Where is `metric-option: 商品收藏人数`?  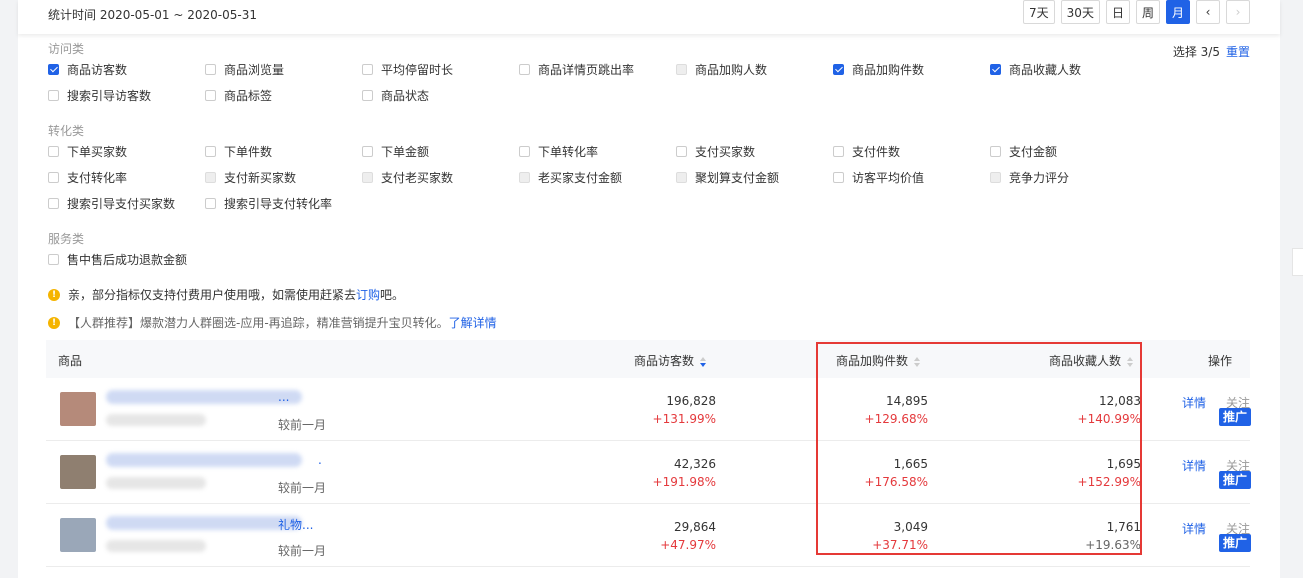 metric-option: 商品收藏人数 is located at coordinates (1035, 69).